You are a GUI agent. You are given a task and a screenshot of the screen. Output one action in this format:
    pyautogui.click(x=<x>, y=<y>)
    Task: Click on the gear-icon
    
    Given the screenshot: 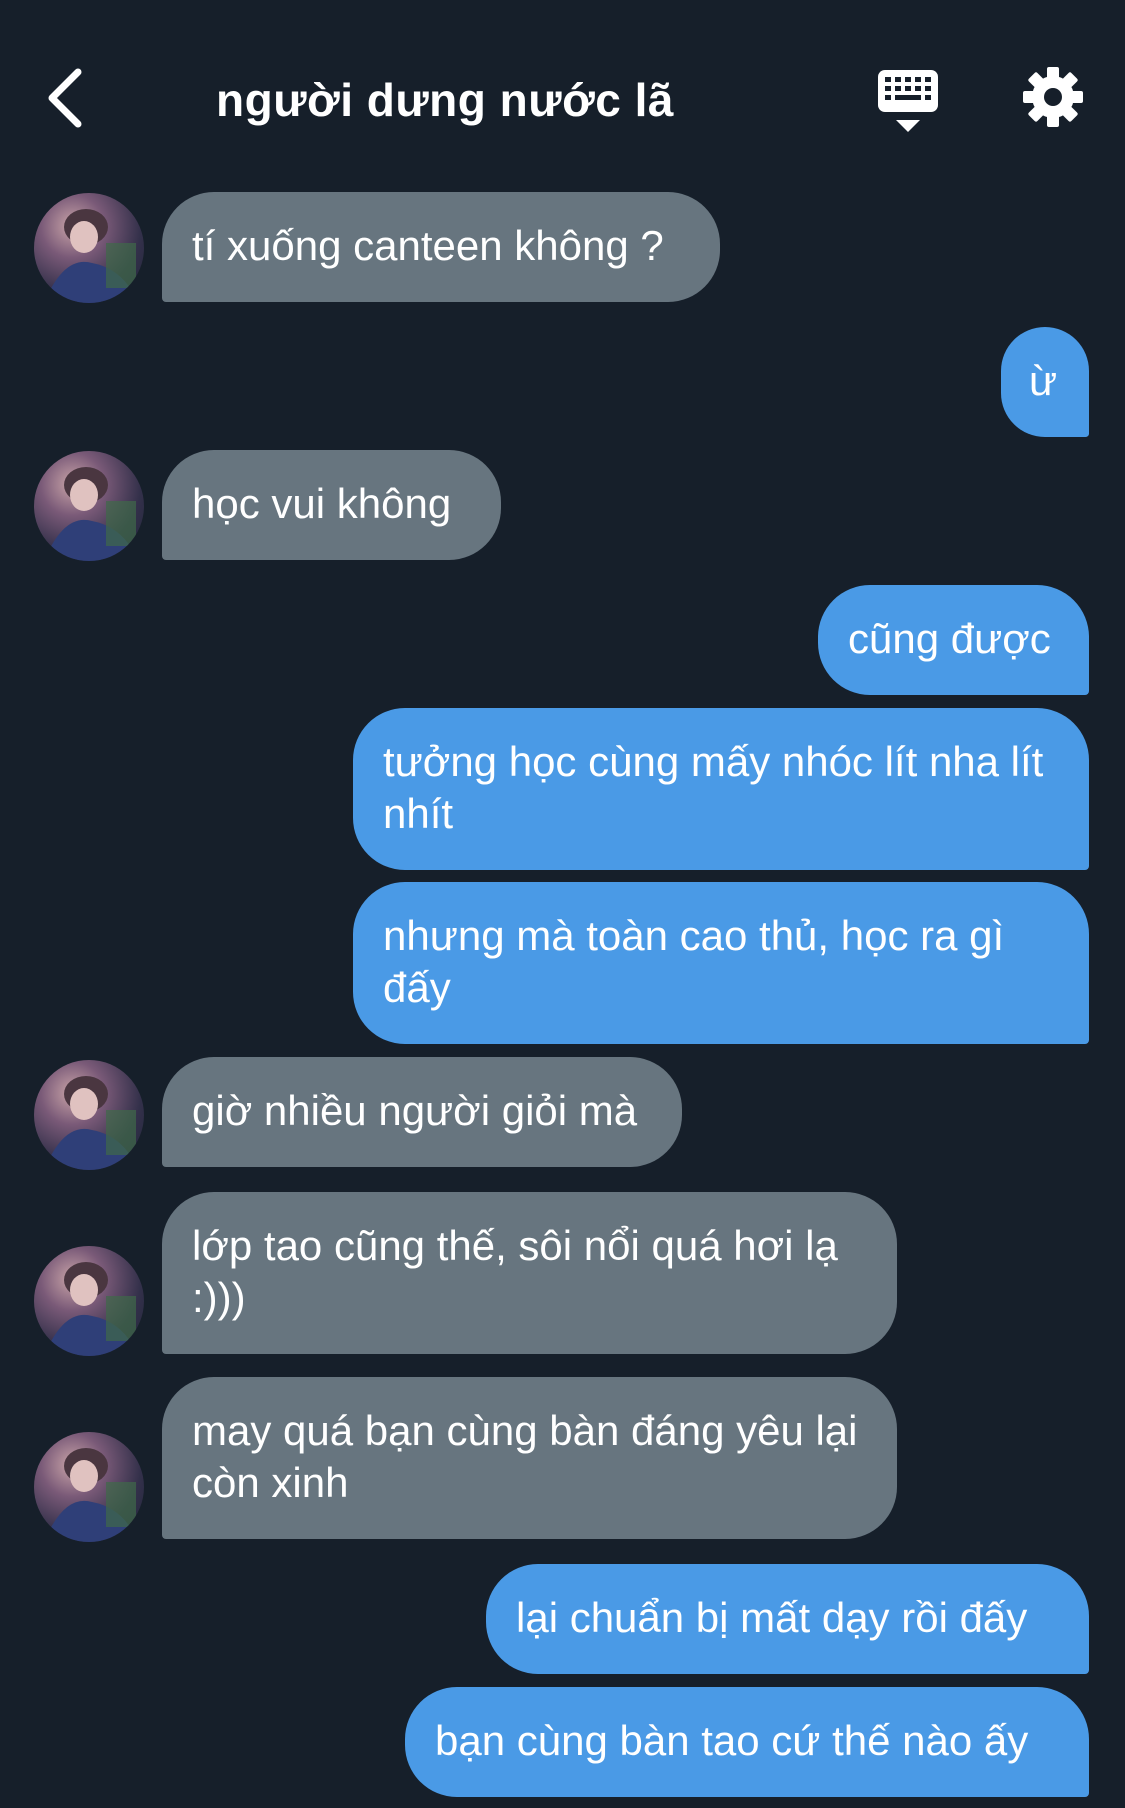 What is the action you would take?
    pyautogui.click(x=1053, y=97)
    